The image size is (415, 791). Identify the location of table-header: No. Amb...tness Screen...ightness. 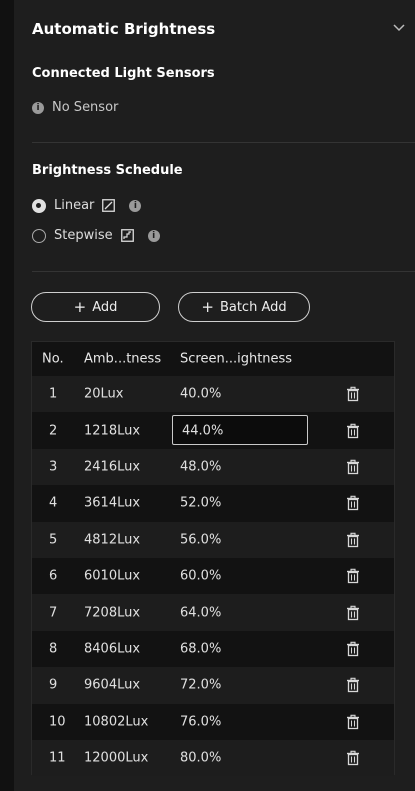
(213, 359).